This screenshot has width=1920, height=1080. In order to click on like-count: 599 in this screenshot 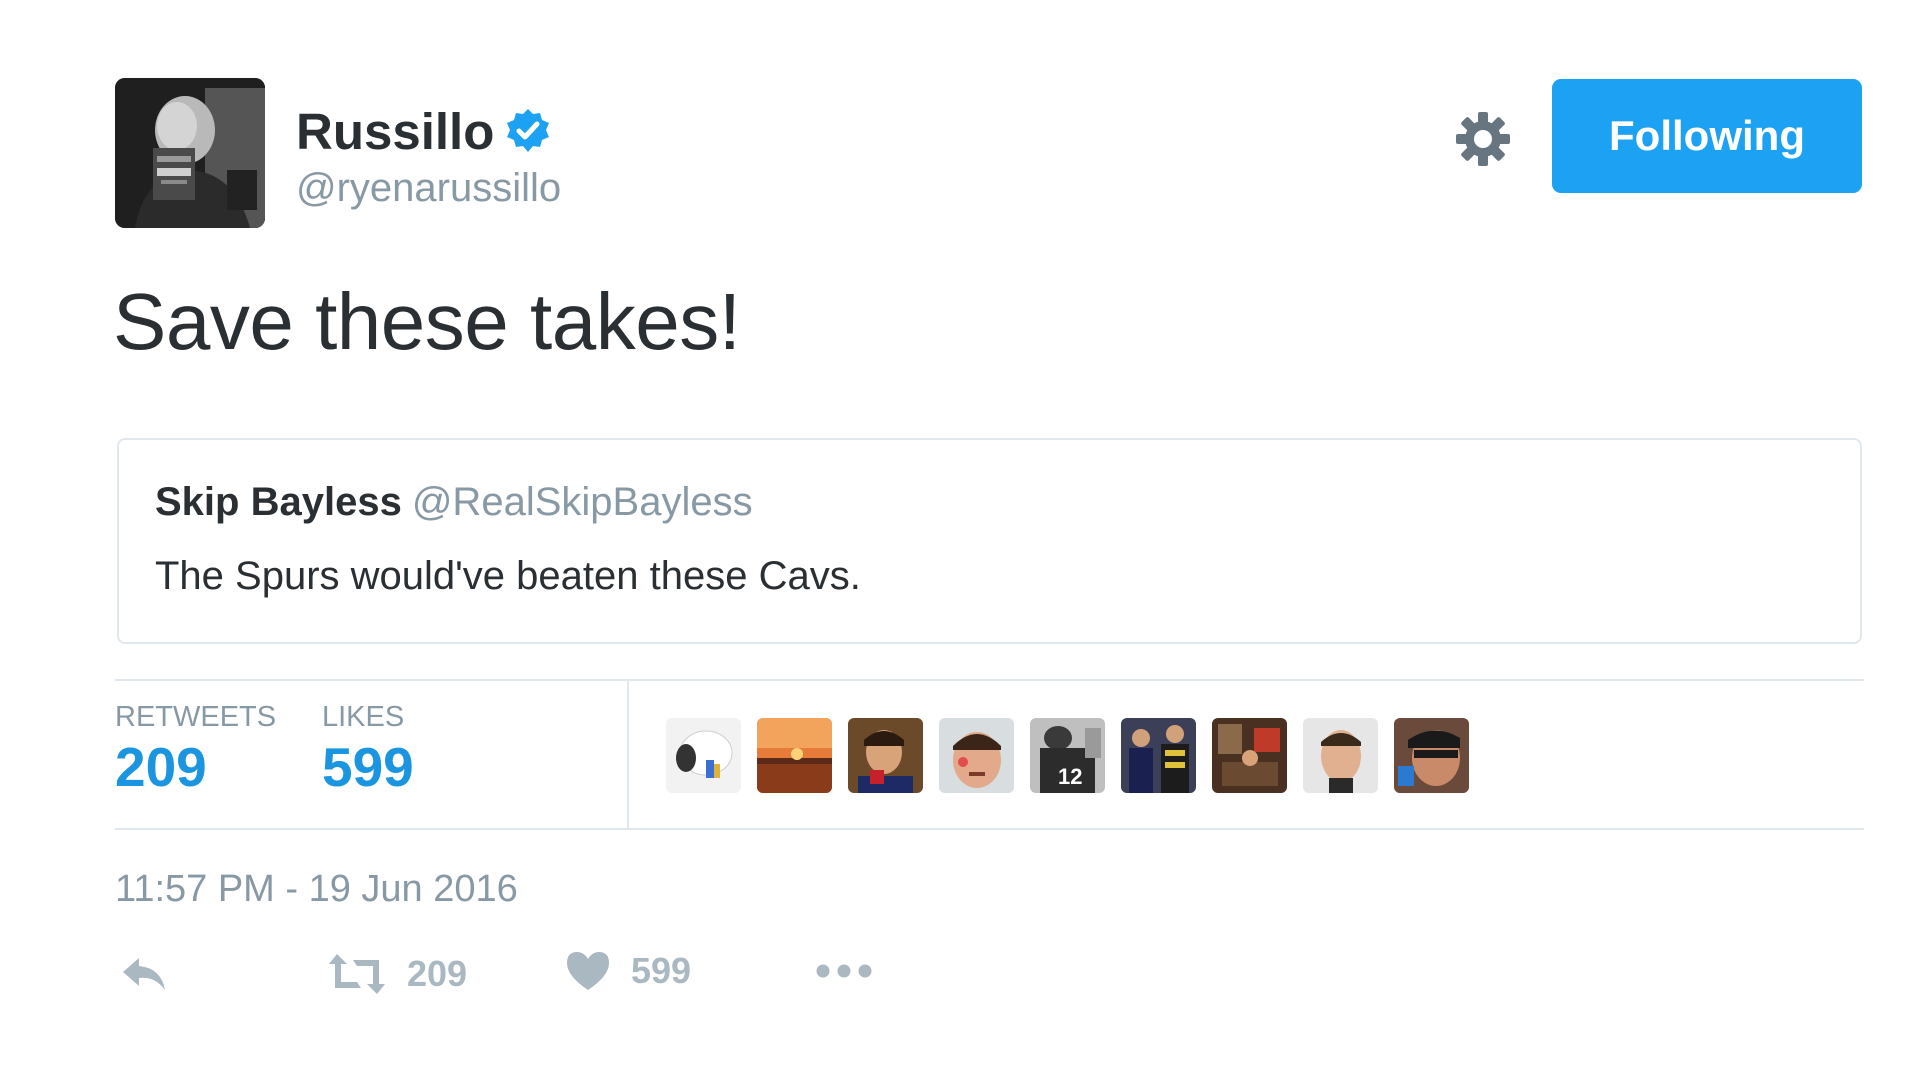, I will do `click(661, 970)`.